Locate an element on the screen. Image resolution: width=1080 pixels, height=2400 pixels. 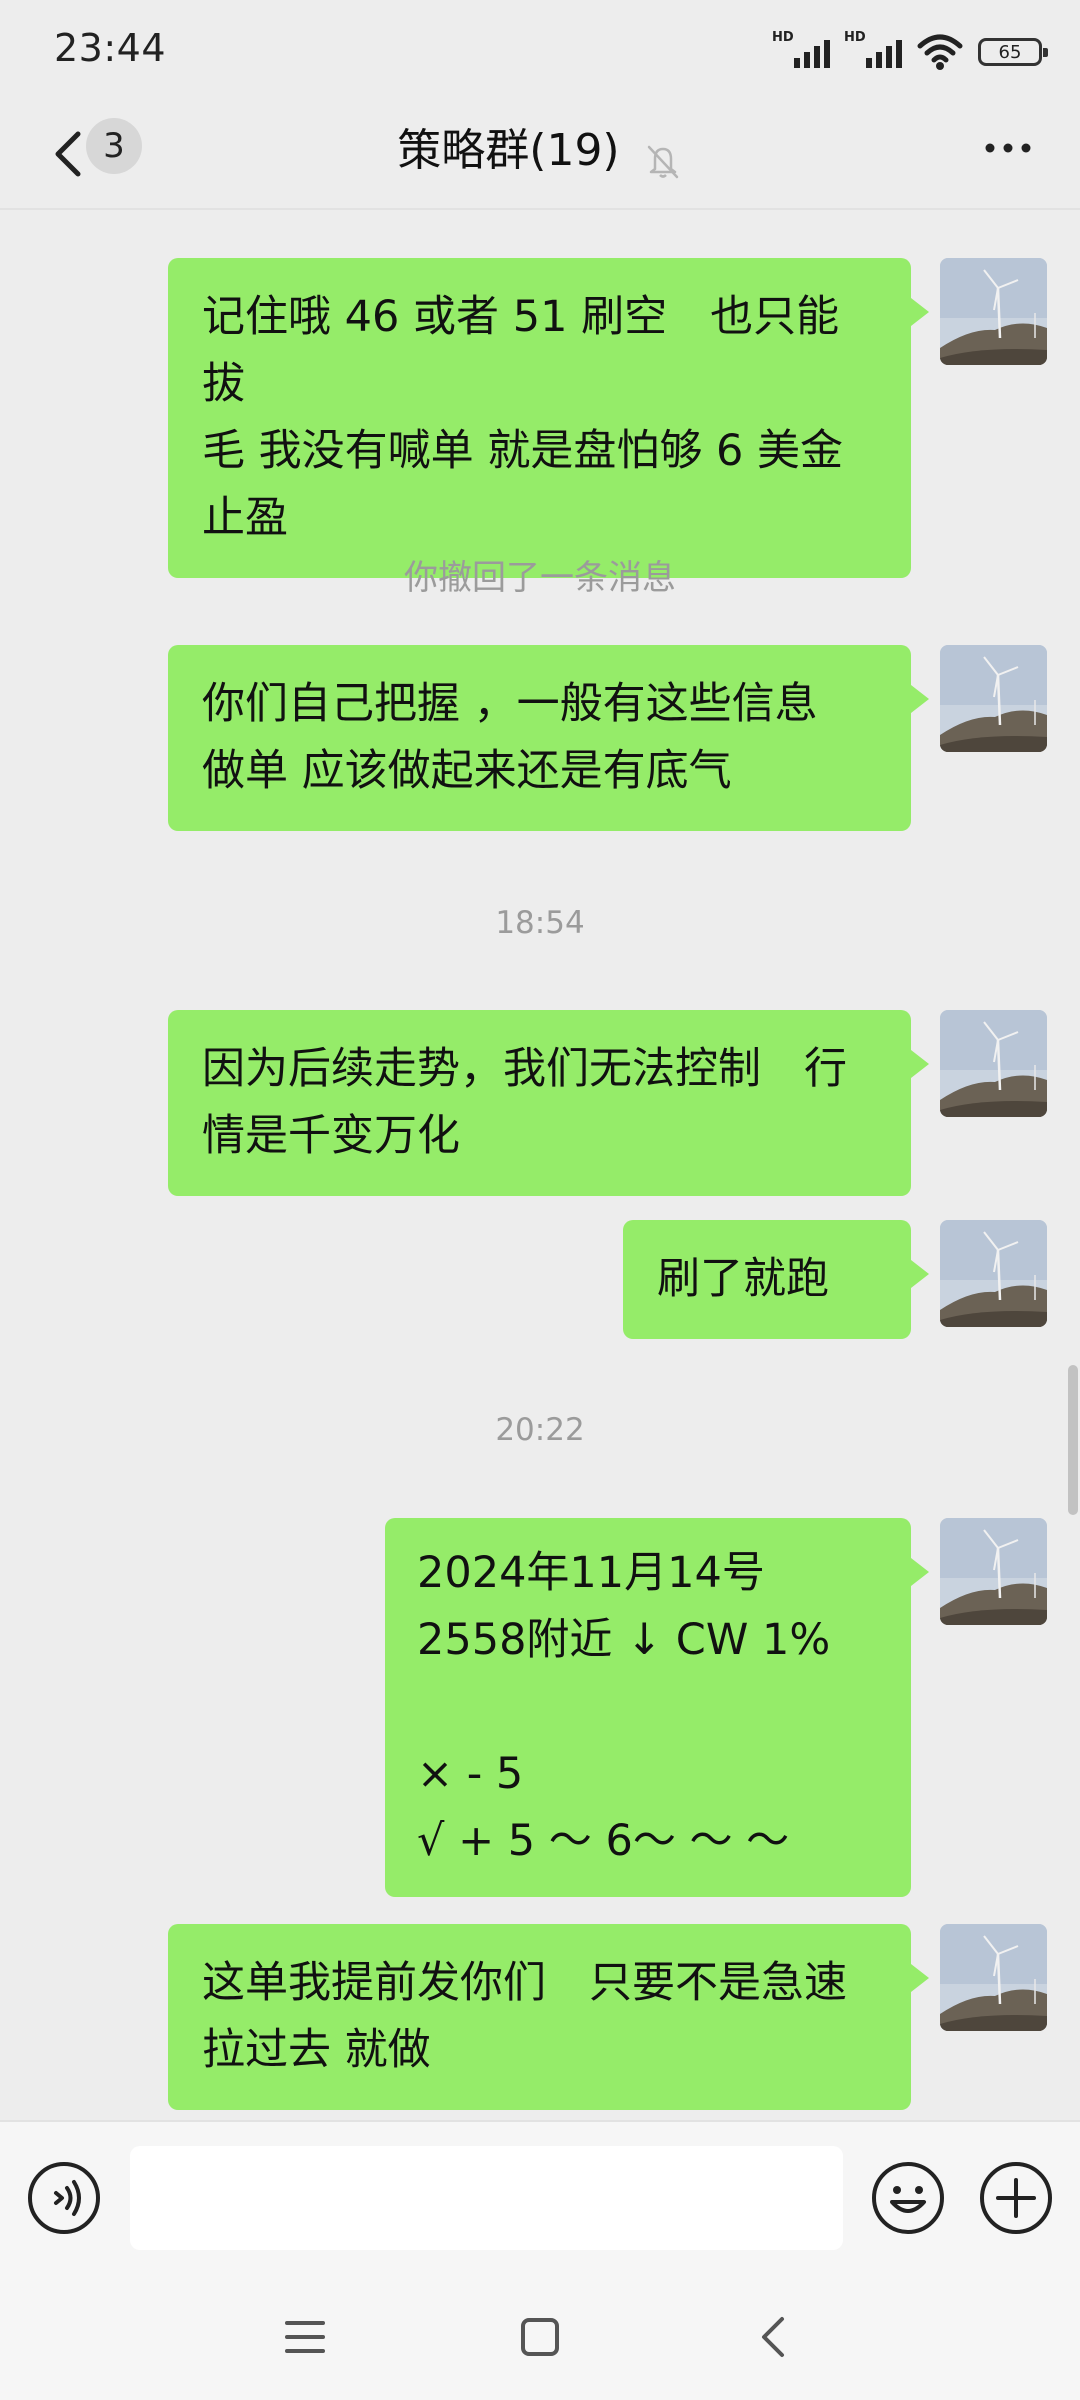
message-line: 刷了就跑 is located at coordinates (743, 1279).